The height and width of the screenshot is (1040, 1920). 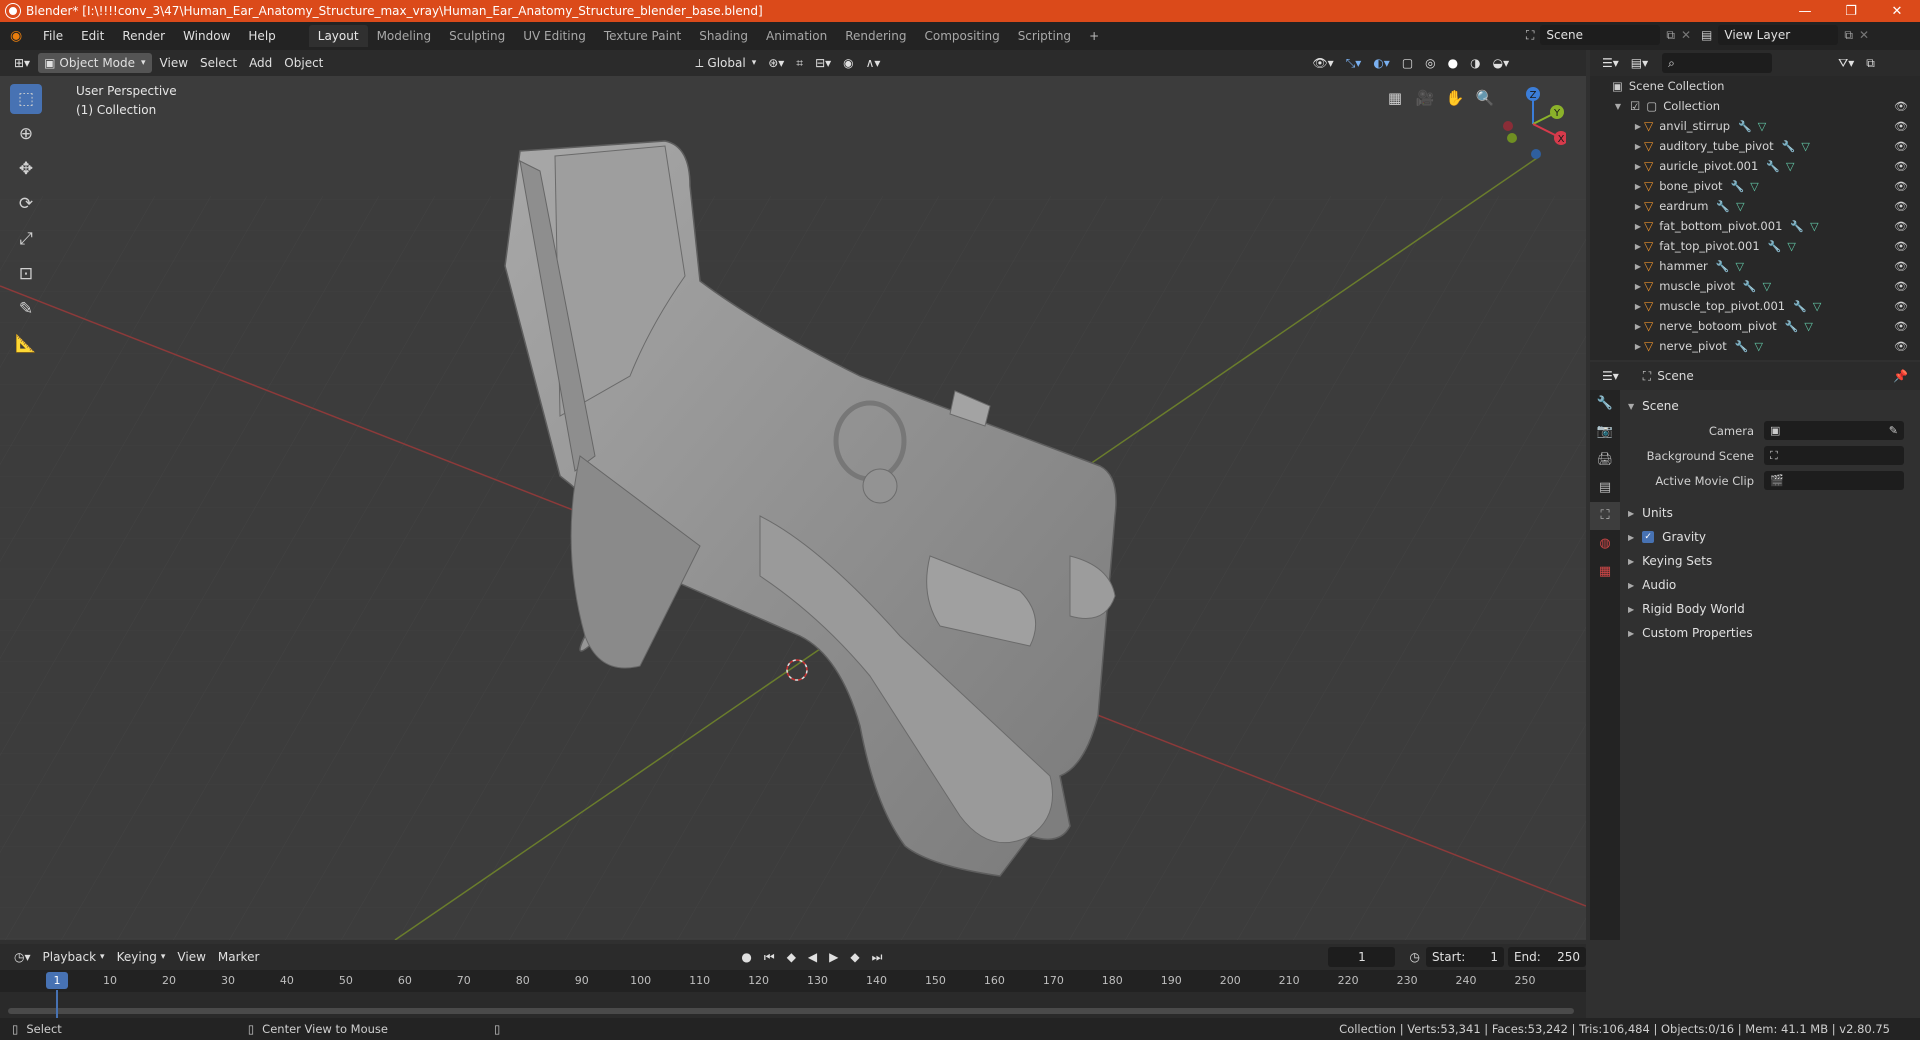 What do you see at coordinates (1770, 406) in the screenshot?
I see `scene-panel-header: ▼ Scene` at bounding box center [1770, 406].